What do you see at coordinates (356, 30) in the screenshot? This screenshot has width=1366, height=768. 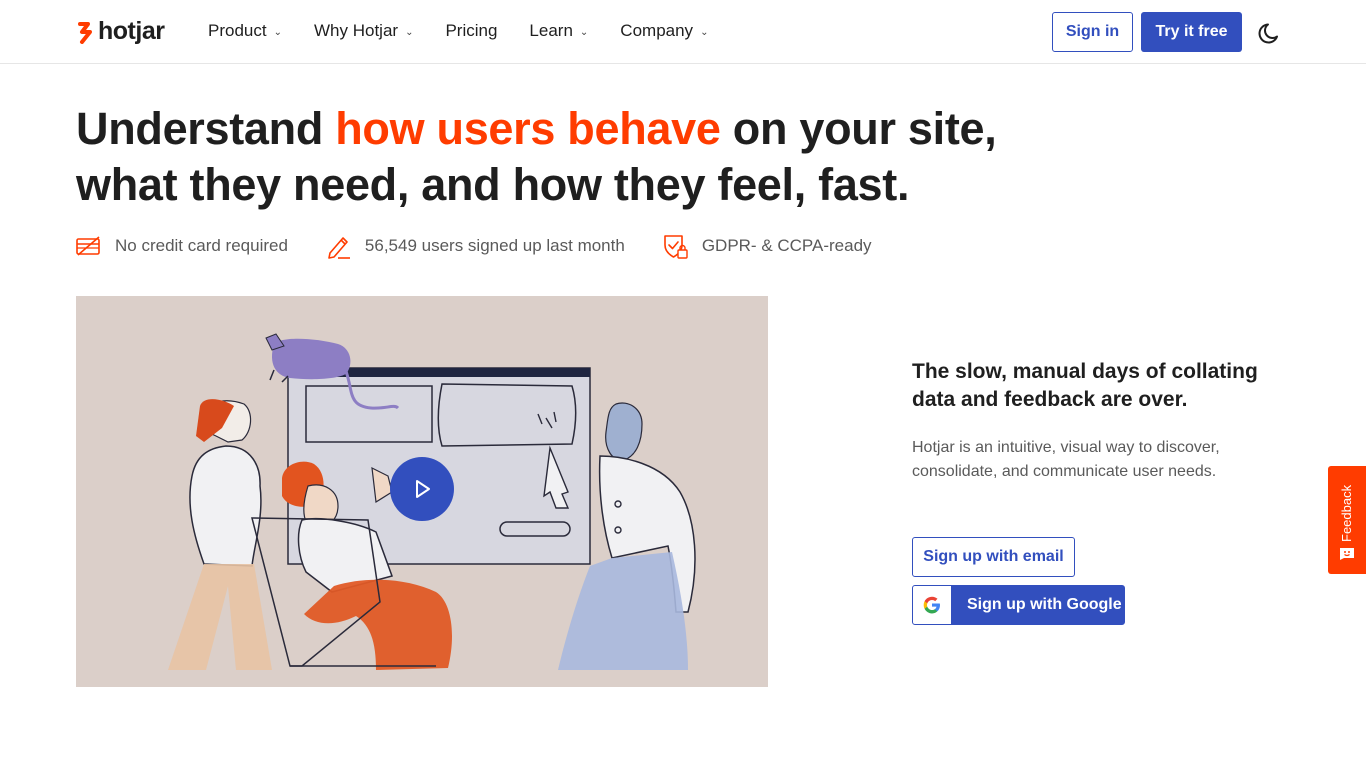 I see `nav-label: Why Hotjar` at bounding box center [356, 30].